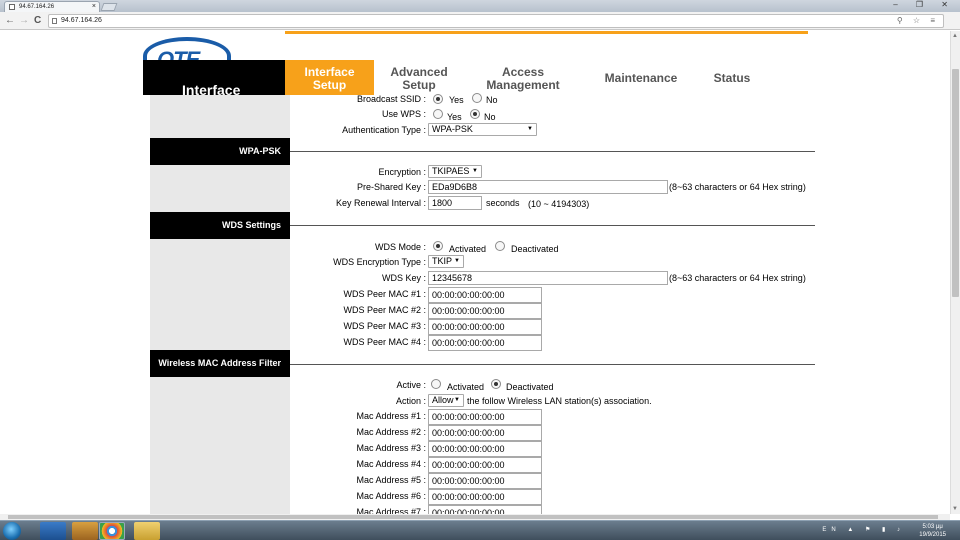 This screenshot has height=540, width=960. Describe the element at coordinates (546, 32) in the screenshot. I see `header-accent-bar` at that location.